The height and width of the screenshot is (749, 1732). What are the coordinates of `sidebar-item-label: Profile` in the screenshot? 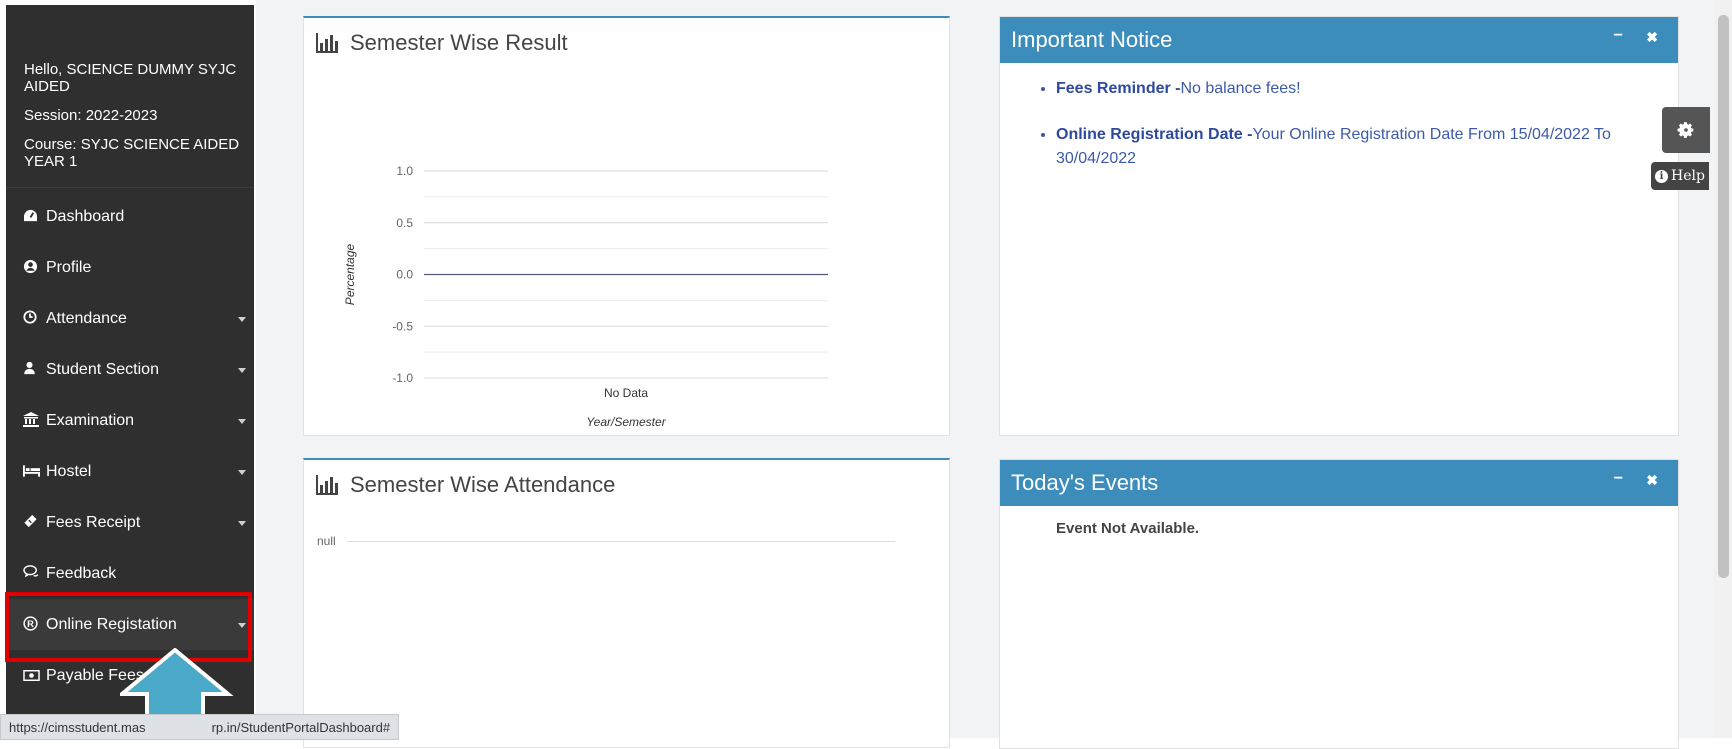 It's located at (69, 267).